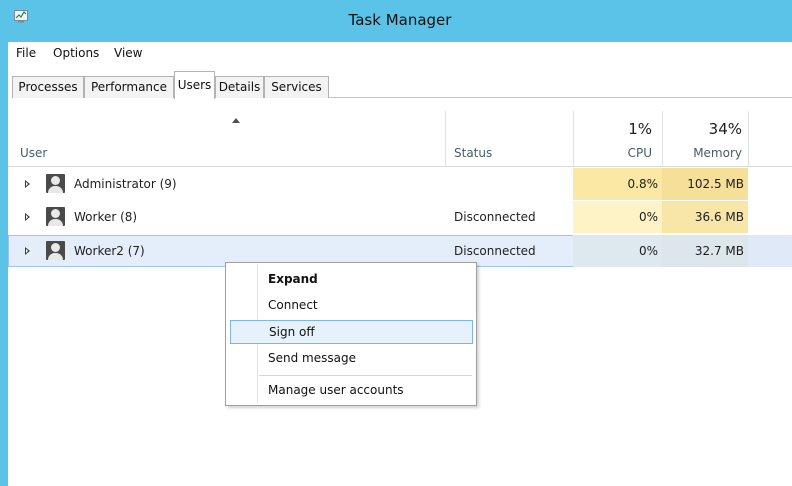 The width and height of the screenshot is (792, 486). Describe the element at coordinates (293, 279) in the screenshot. I see `context-menu-label: Expand` at that location.